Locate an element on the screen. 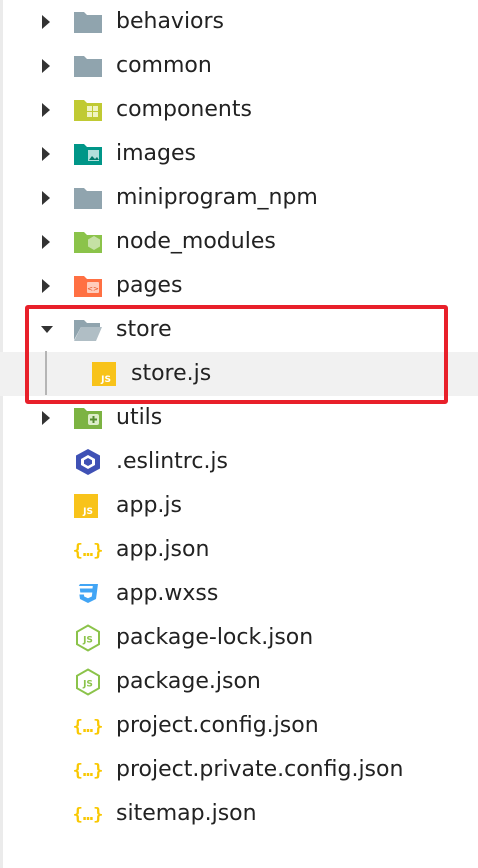  tree-item-label: images is located at coordinates (156, 153).